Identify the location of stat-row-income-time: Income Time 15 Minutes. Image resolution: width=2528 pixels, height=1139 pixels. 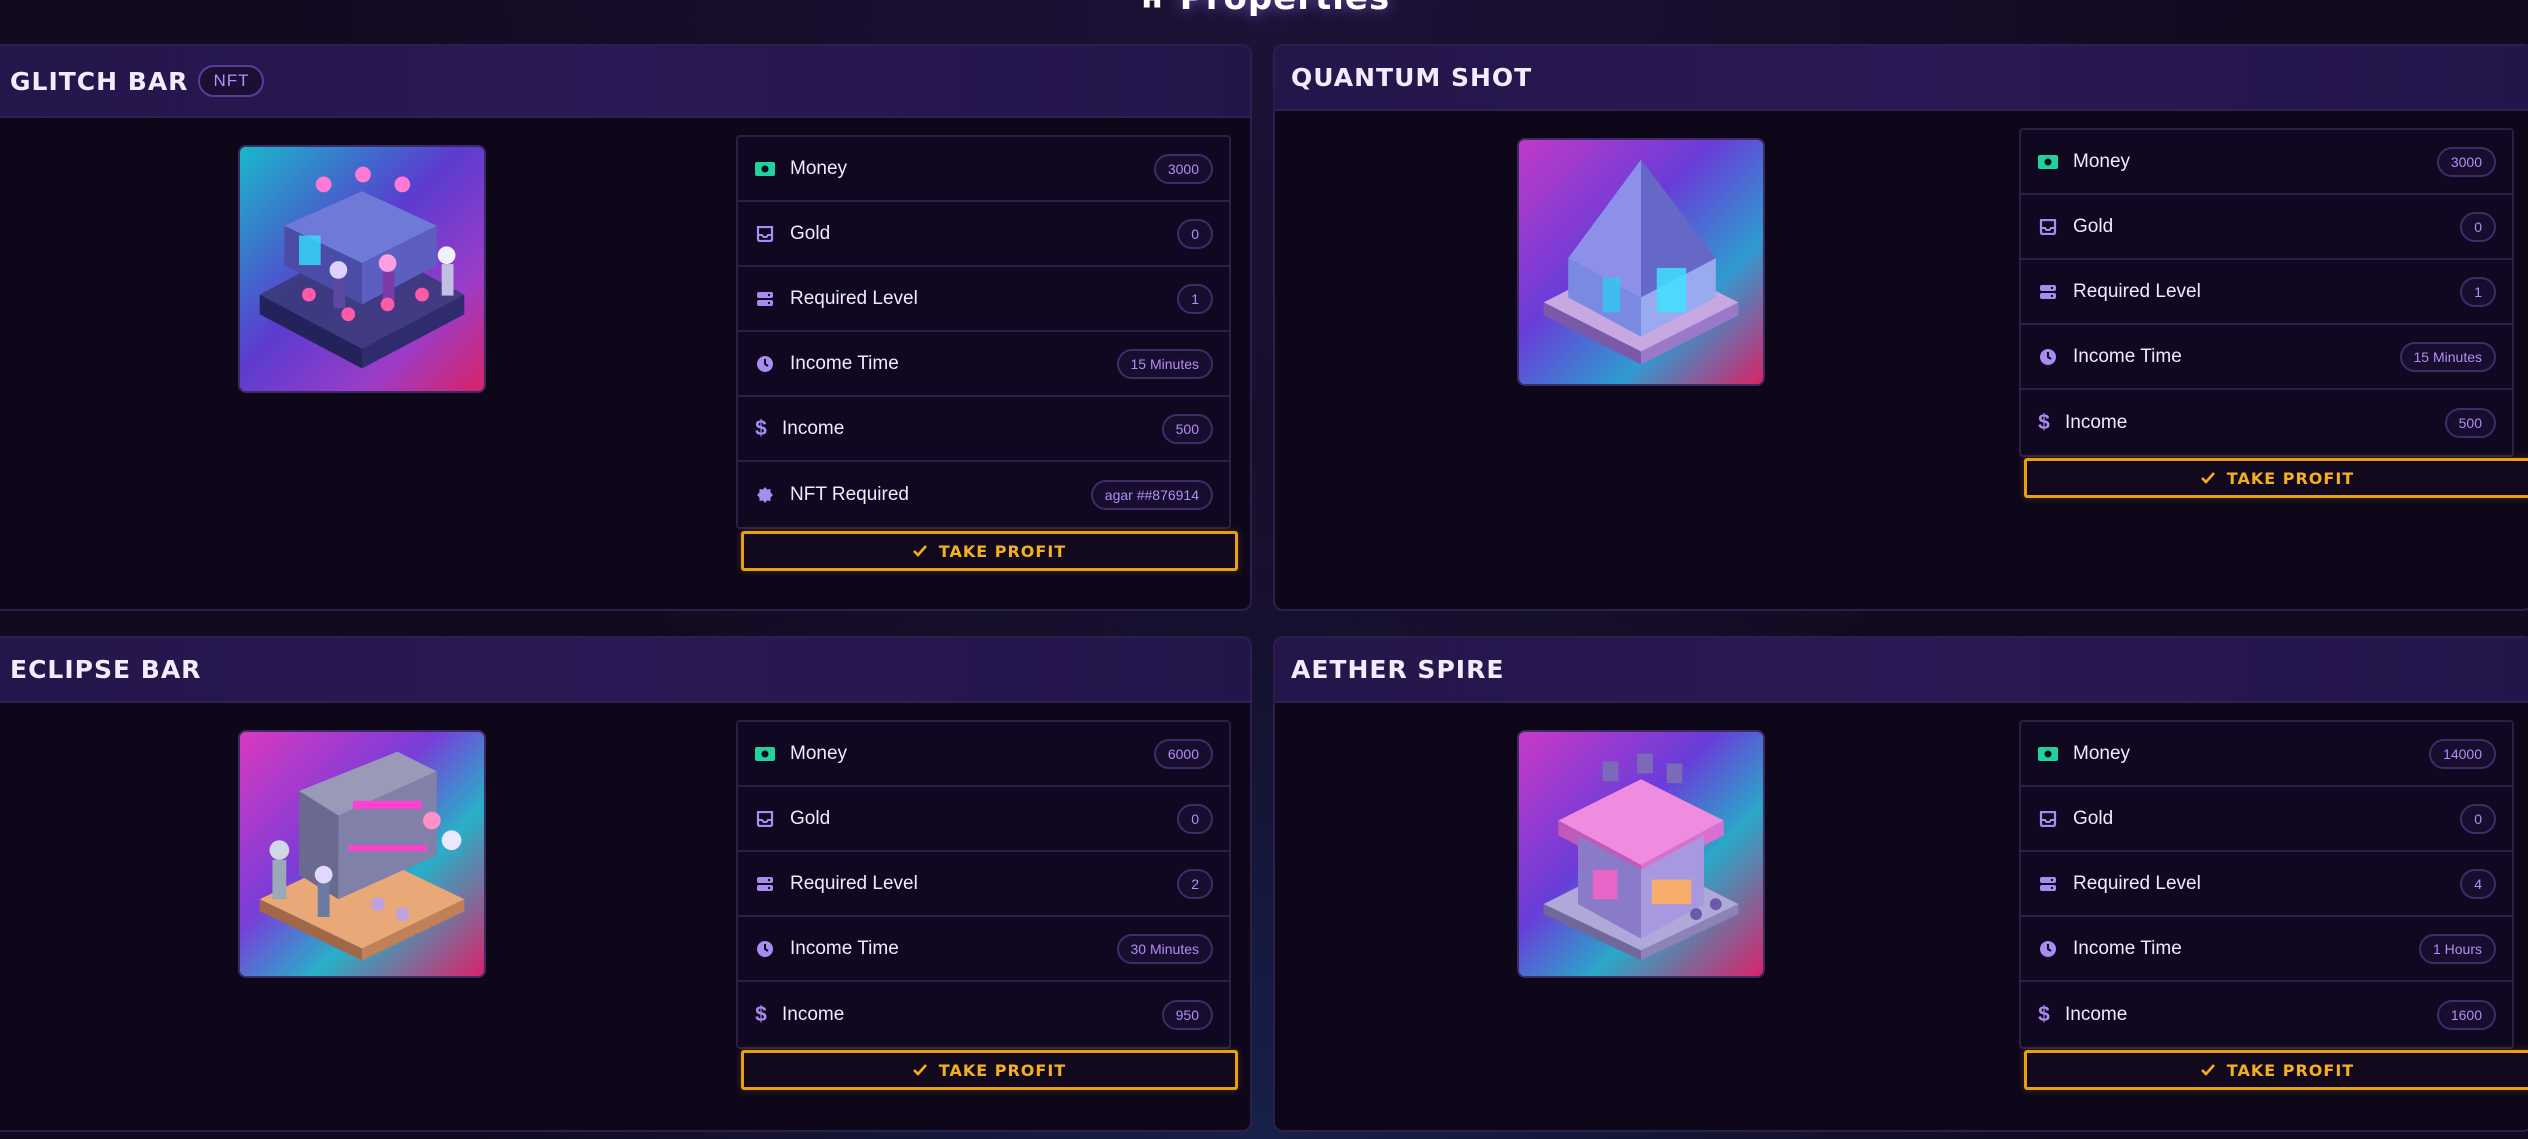
(983, 364).